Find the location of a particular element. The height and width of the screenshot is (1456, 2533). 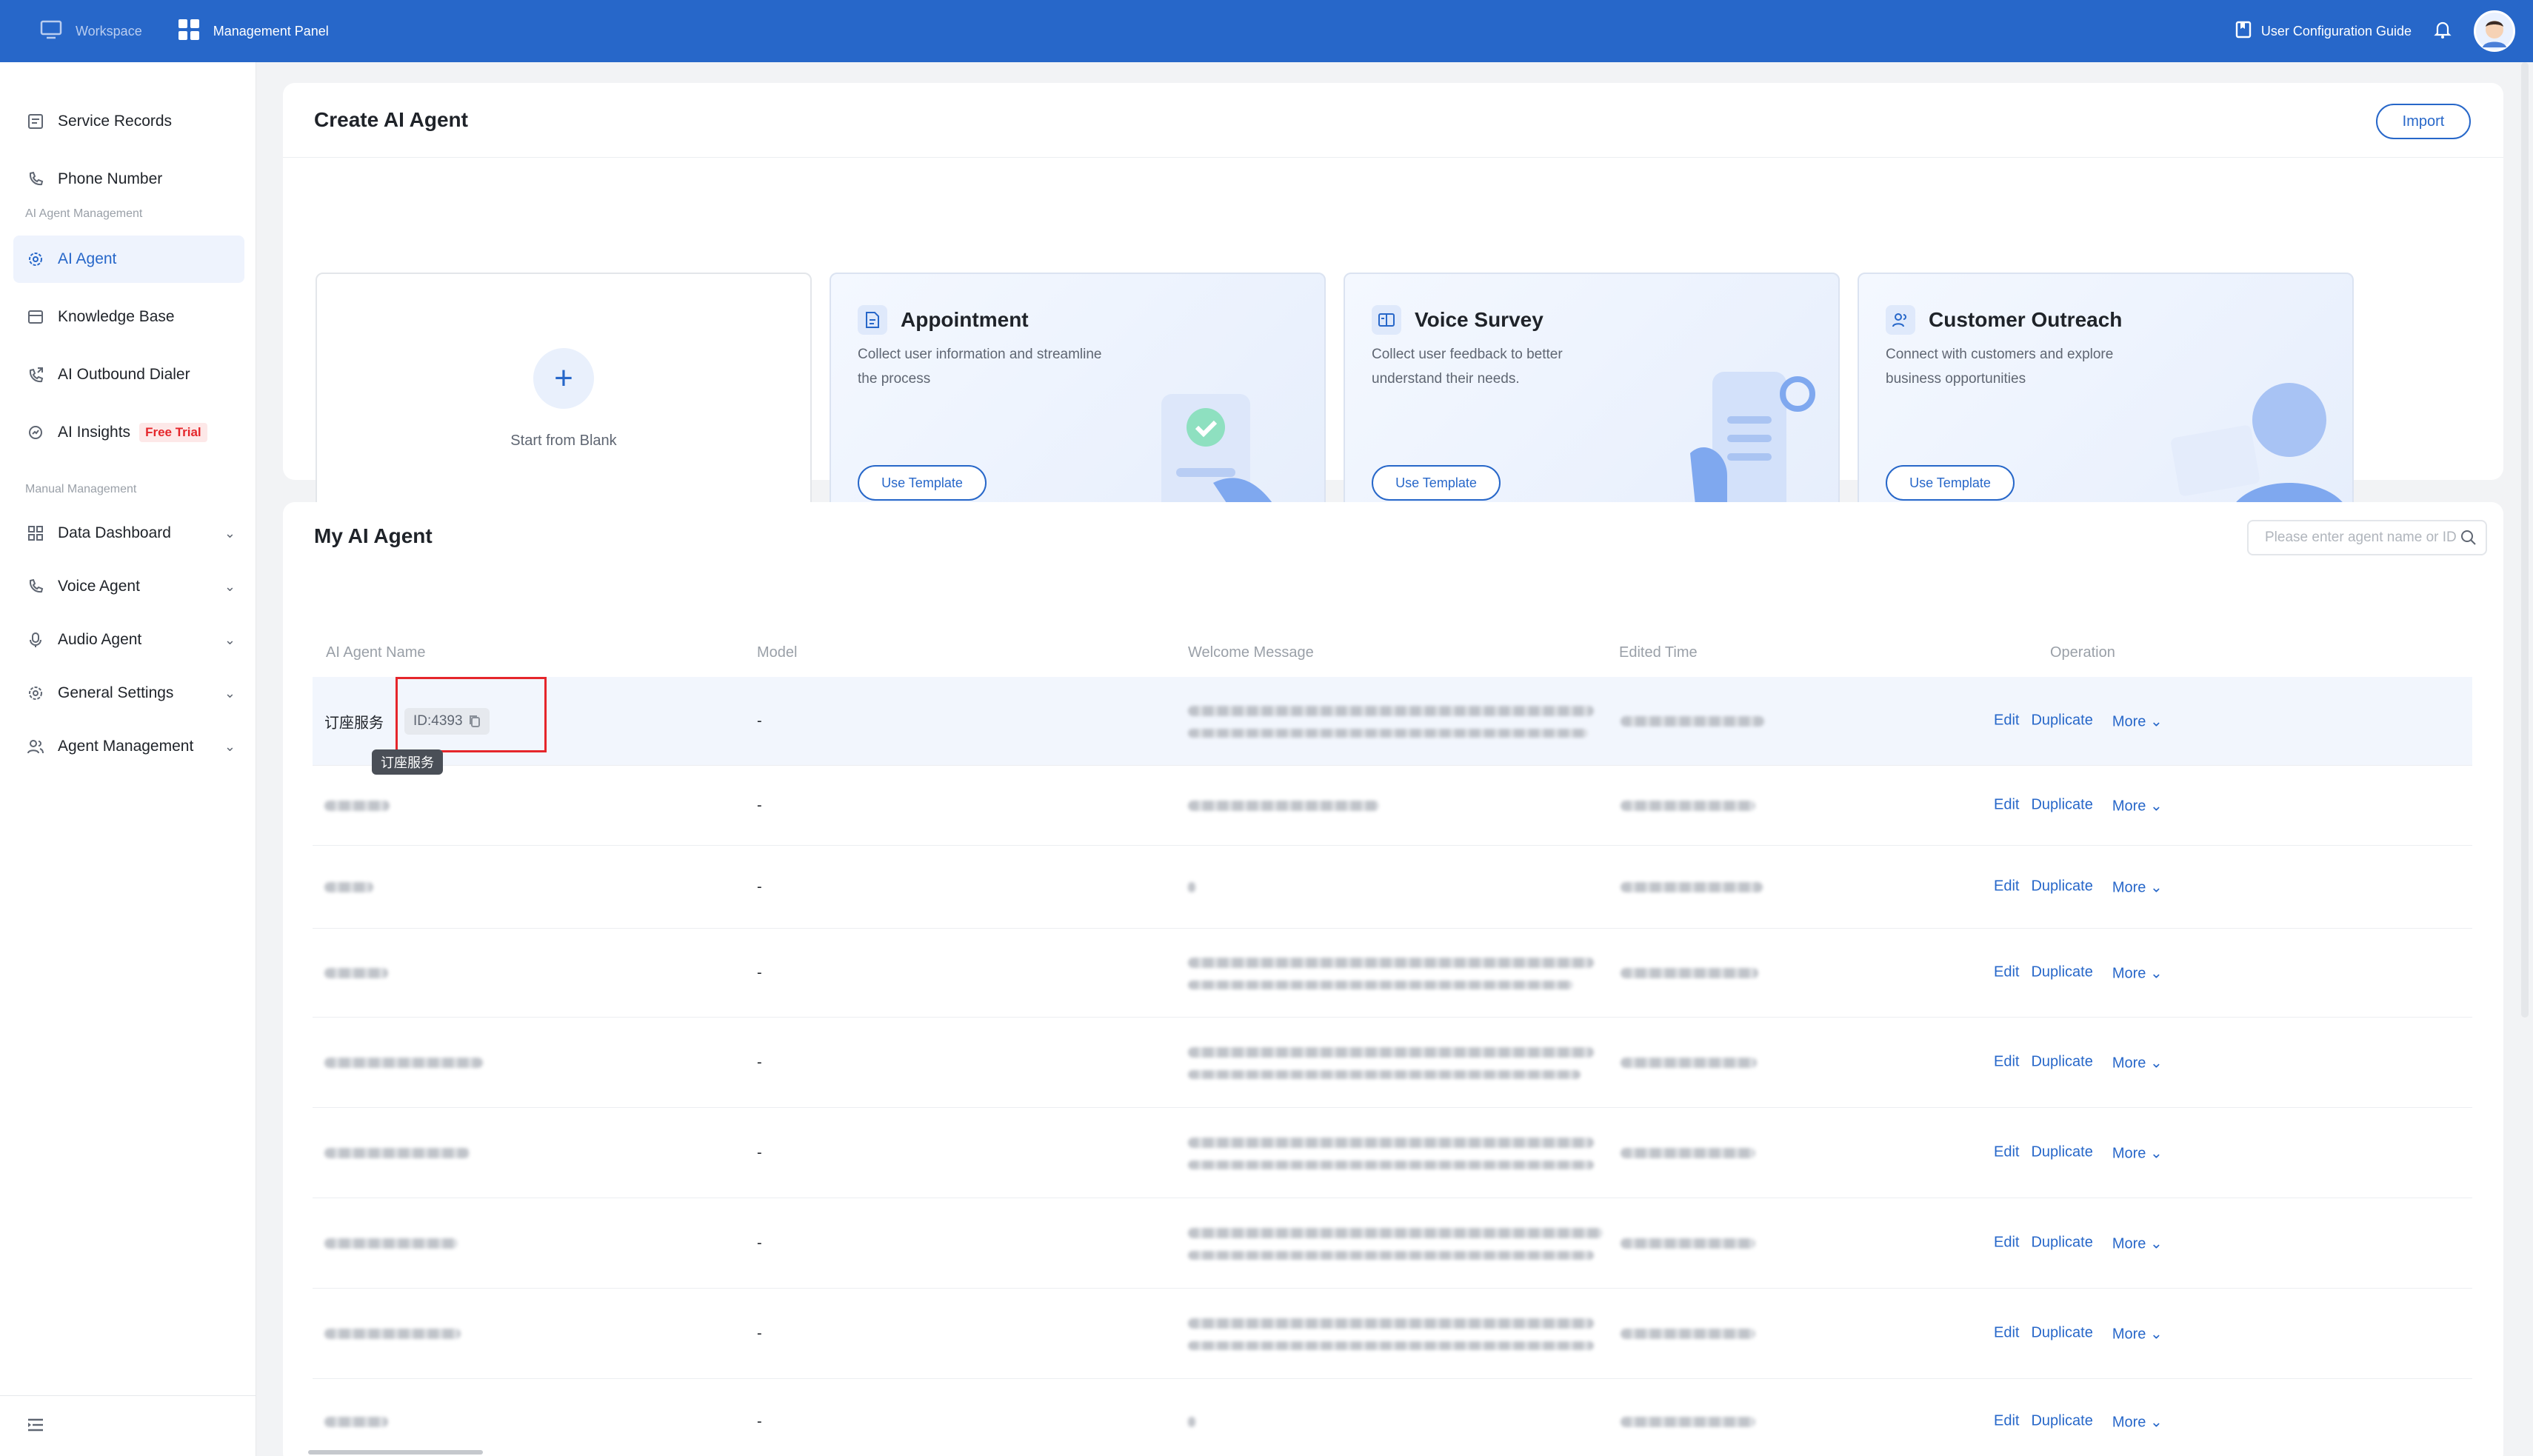

create-agent-title: Create AI Agent is located at coordinates (391, 120).